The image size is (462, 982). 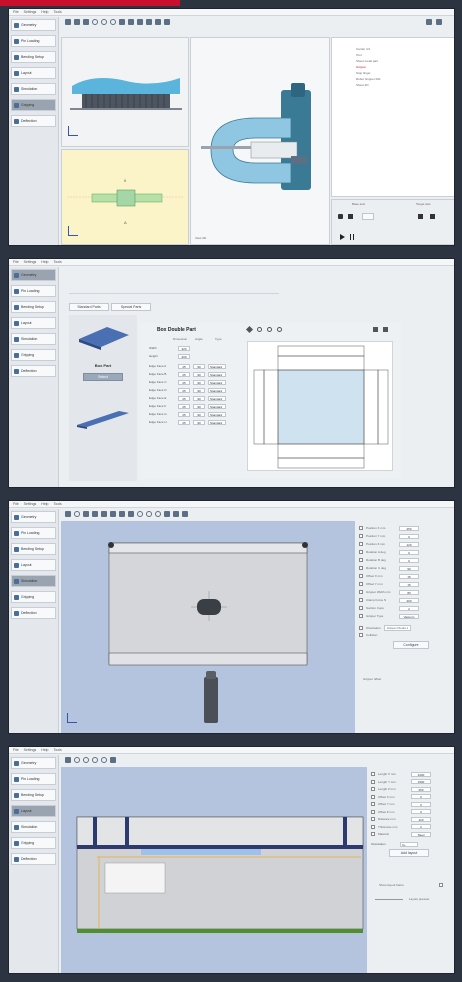 What do you see at coordinates (411, 645) in the screenshot?
I see `configure-button: Configure` at bounding box center [411, 645].